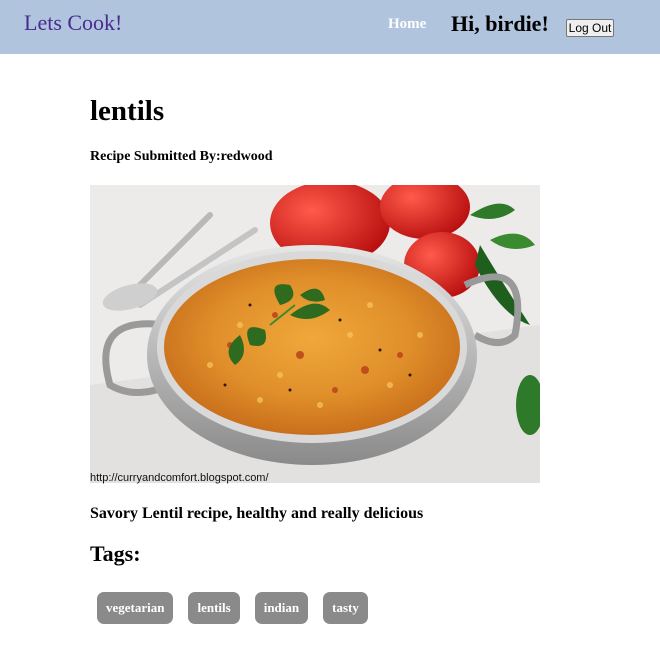 The width and height of the screenshot is (660, 660). What do you see at coordinates (127, 111) in the screenshot?
I see `recipe-title: lentils` at bounding box center [127, 111].